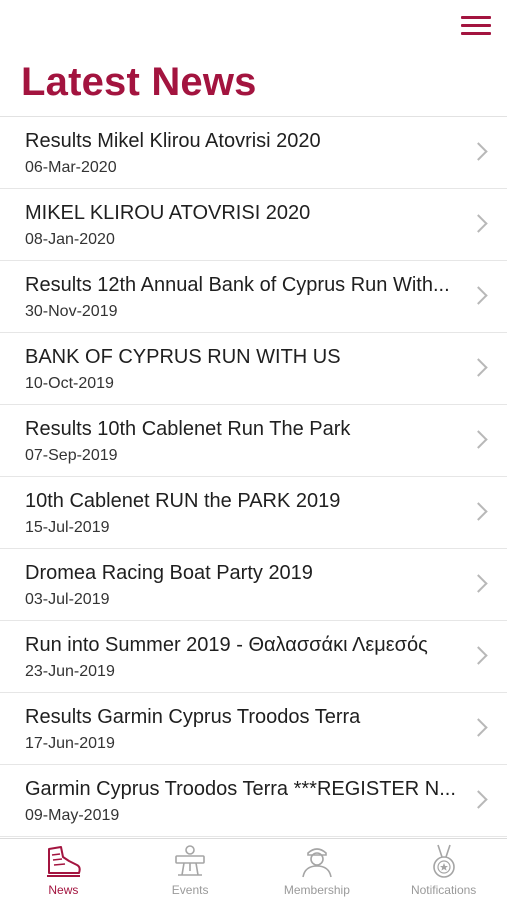 The width and height of the screenshot is (507, 901). What do you see at coordinates (70, 743) in the screenshot?
I see `news-date: 17-Jun-2019` at bounding box center [70, 743].